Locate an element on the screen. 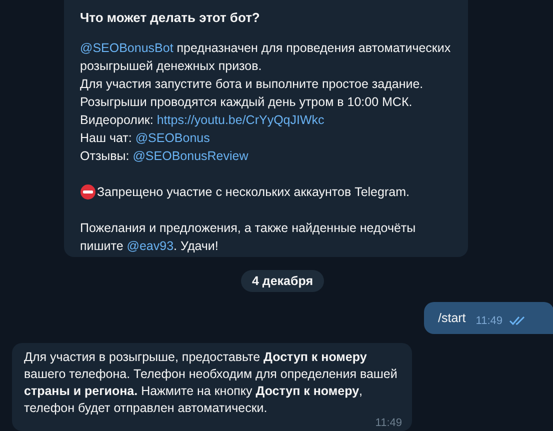 The width and height of the screenshot is (553, 431). info-line: пишите @eav93. Удачи! is located at coordinates (150, 246).